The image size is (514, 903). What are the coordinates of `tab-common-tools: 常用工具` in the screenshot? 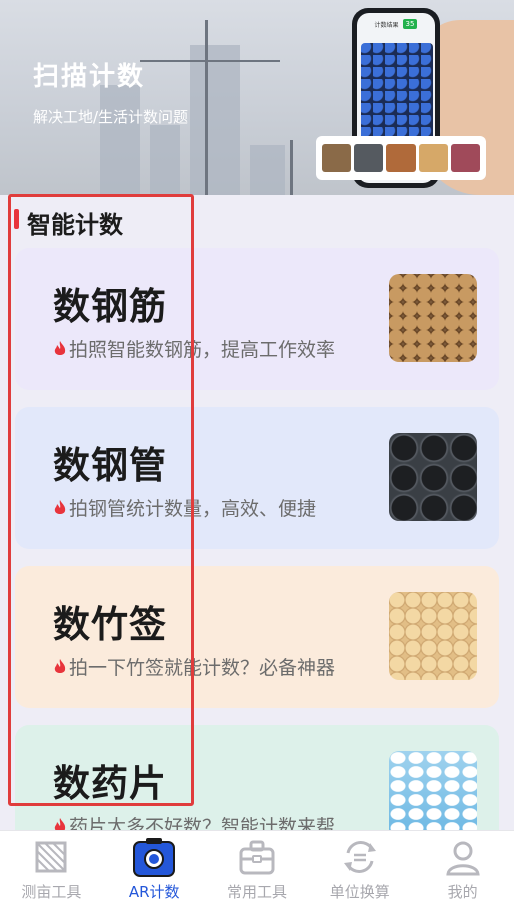 It's located at (257, 867).